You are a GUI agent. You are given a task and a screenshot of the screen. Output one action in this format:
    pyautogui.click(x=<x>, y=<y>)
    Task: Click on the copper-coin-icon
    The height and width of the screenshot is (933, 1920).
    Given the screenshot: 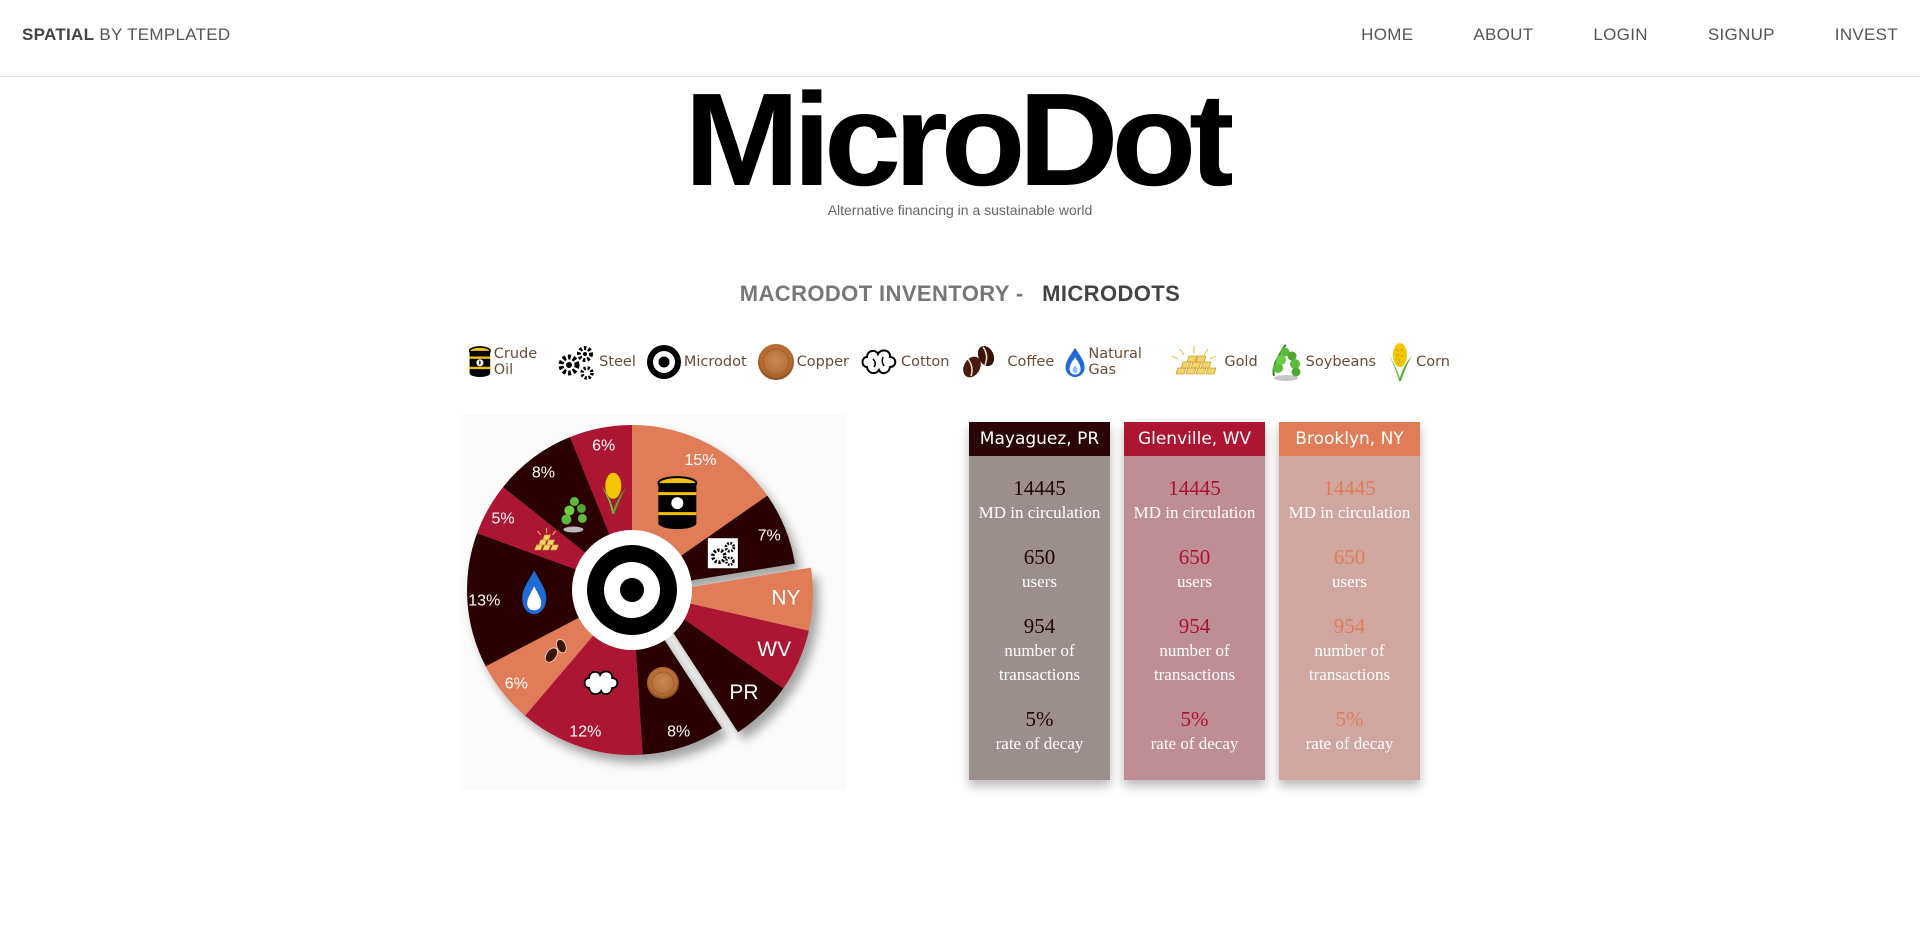 What is the action you would take?
    pyautogui.click(x=775, y=362)
    